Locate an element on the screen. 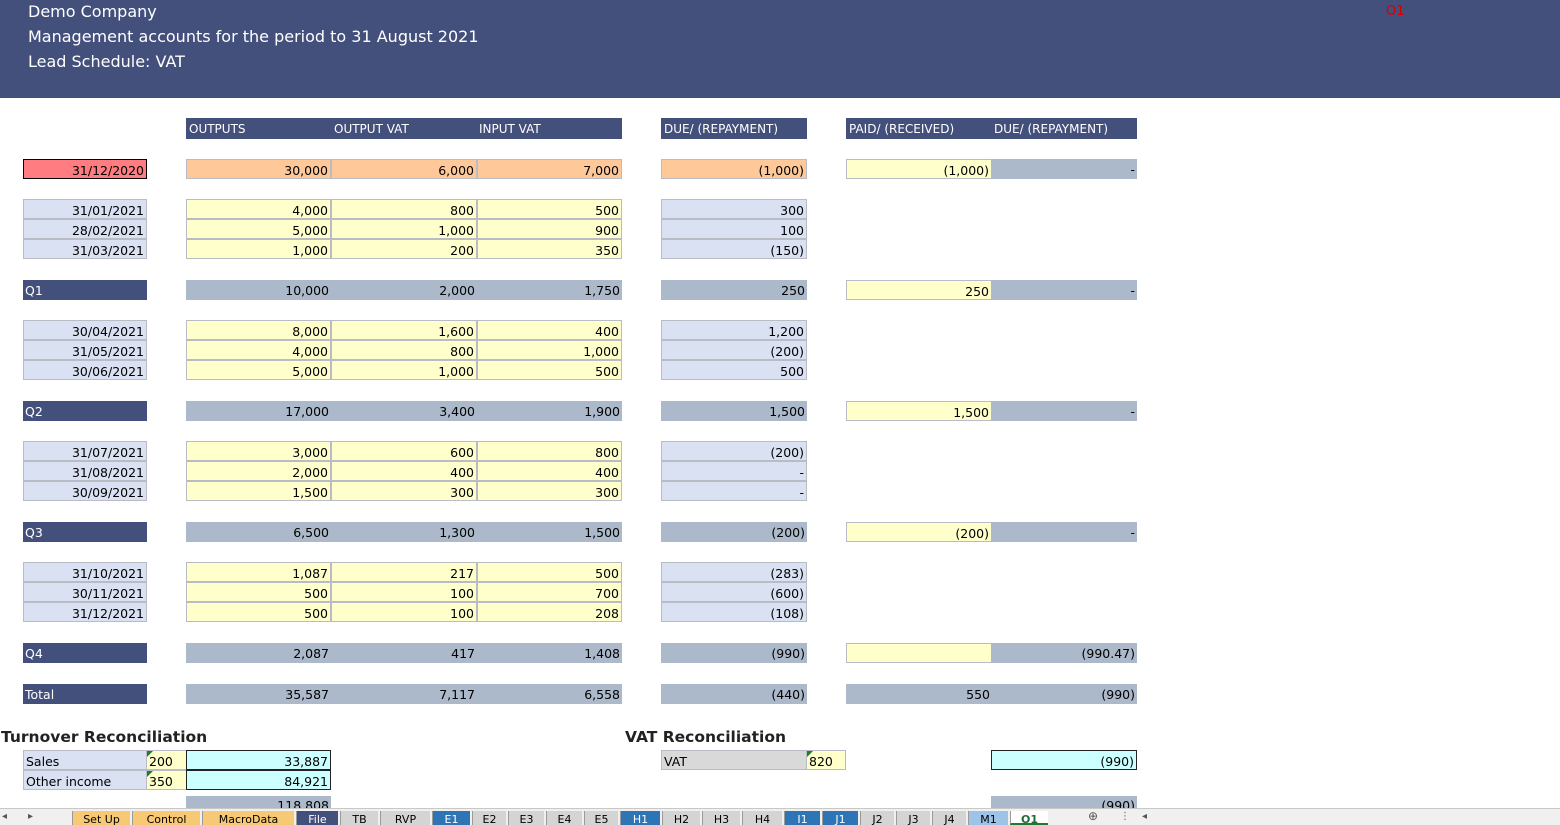  sheet-tab: E3 is located at coordinates (526, 818).